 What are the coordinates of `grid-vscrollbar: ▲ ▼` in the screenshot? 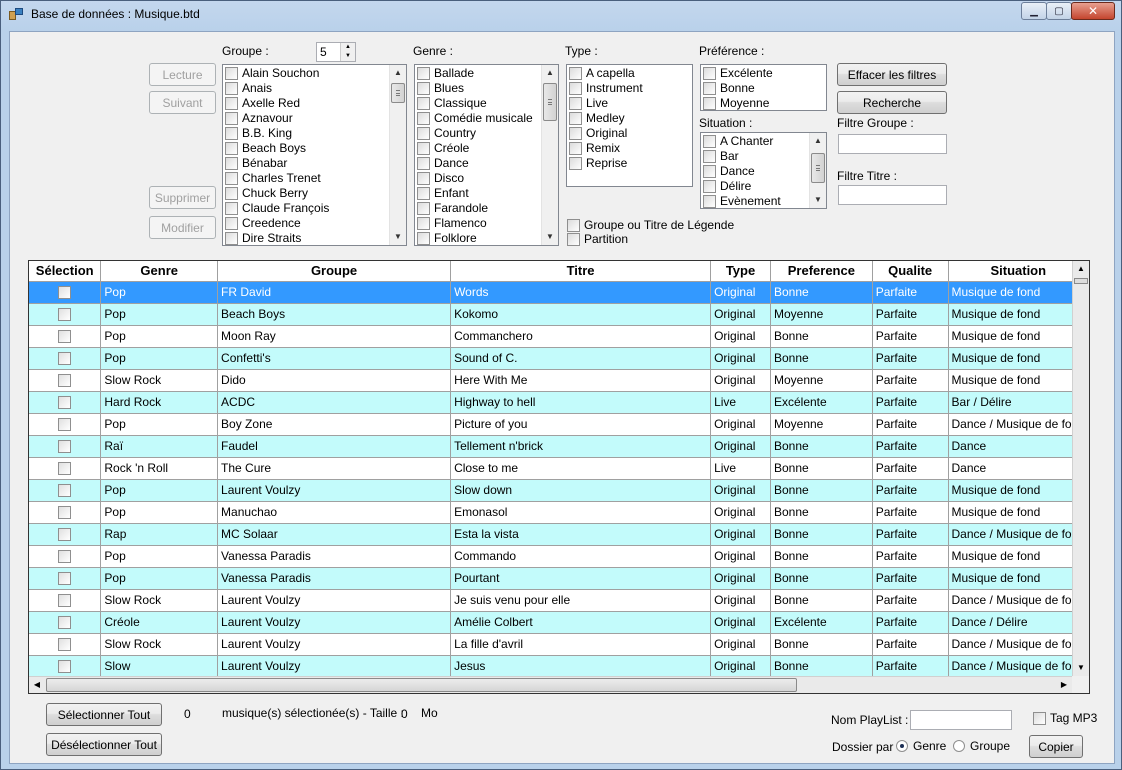 It's located at (1080, 468).